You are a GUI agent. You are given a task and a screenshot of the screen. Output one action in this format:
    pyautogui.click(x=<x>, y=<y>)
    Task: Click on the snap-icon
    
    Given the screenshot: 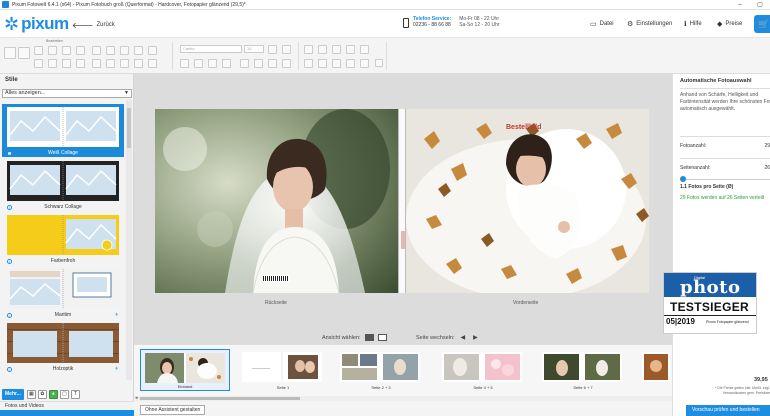 What is the action you would take?
    pyautogui.click(x=322, y=49)
    